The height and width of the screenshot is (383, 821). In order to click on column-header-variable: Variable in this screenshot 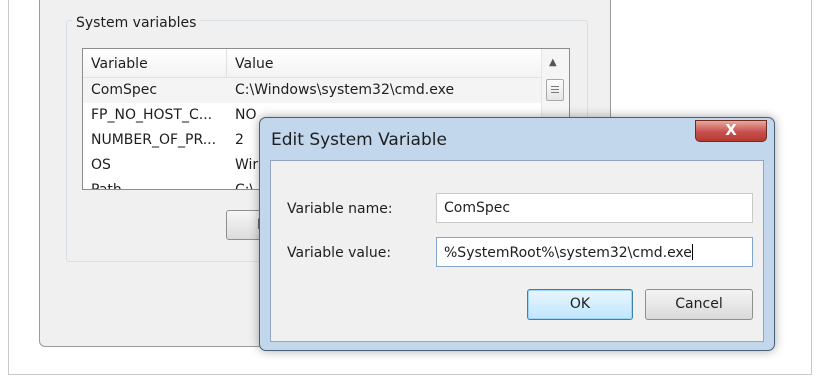, I will do `click(119, 64)`.